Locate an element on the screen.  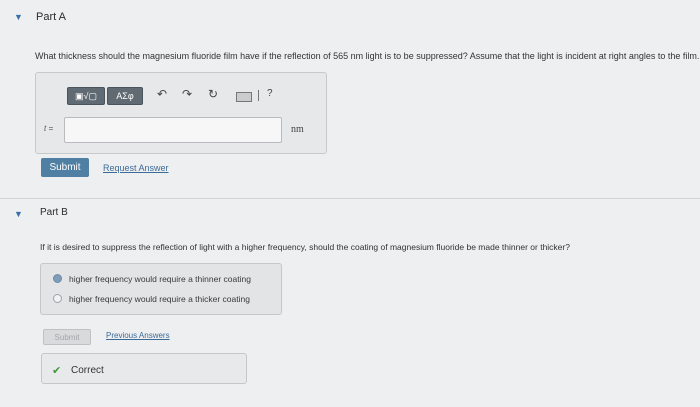
template-button: ▣√▢ is located at coordinates (86, 96).